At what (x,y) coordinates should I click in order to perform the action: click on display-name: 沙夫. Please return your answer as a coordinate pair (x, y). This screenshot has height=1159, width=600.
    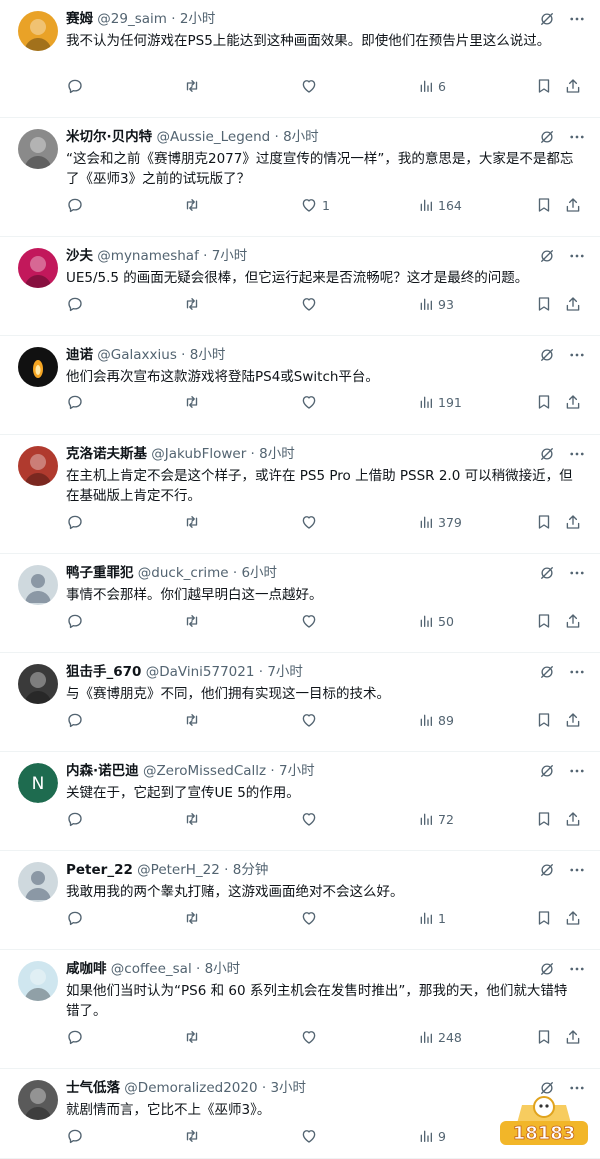
    Looking at the image, I should click on (79, 256).